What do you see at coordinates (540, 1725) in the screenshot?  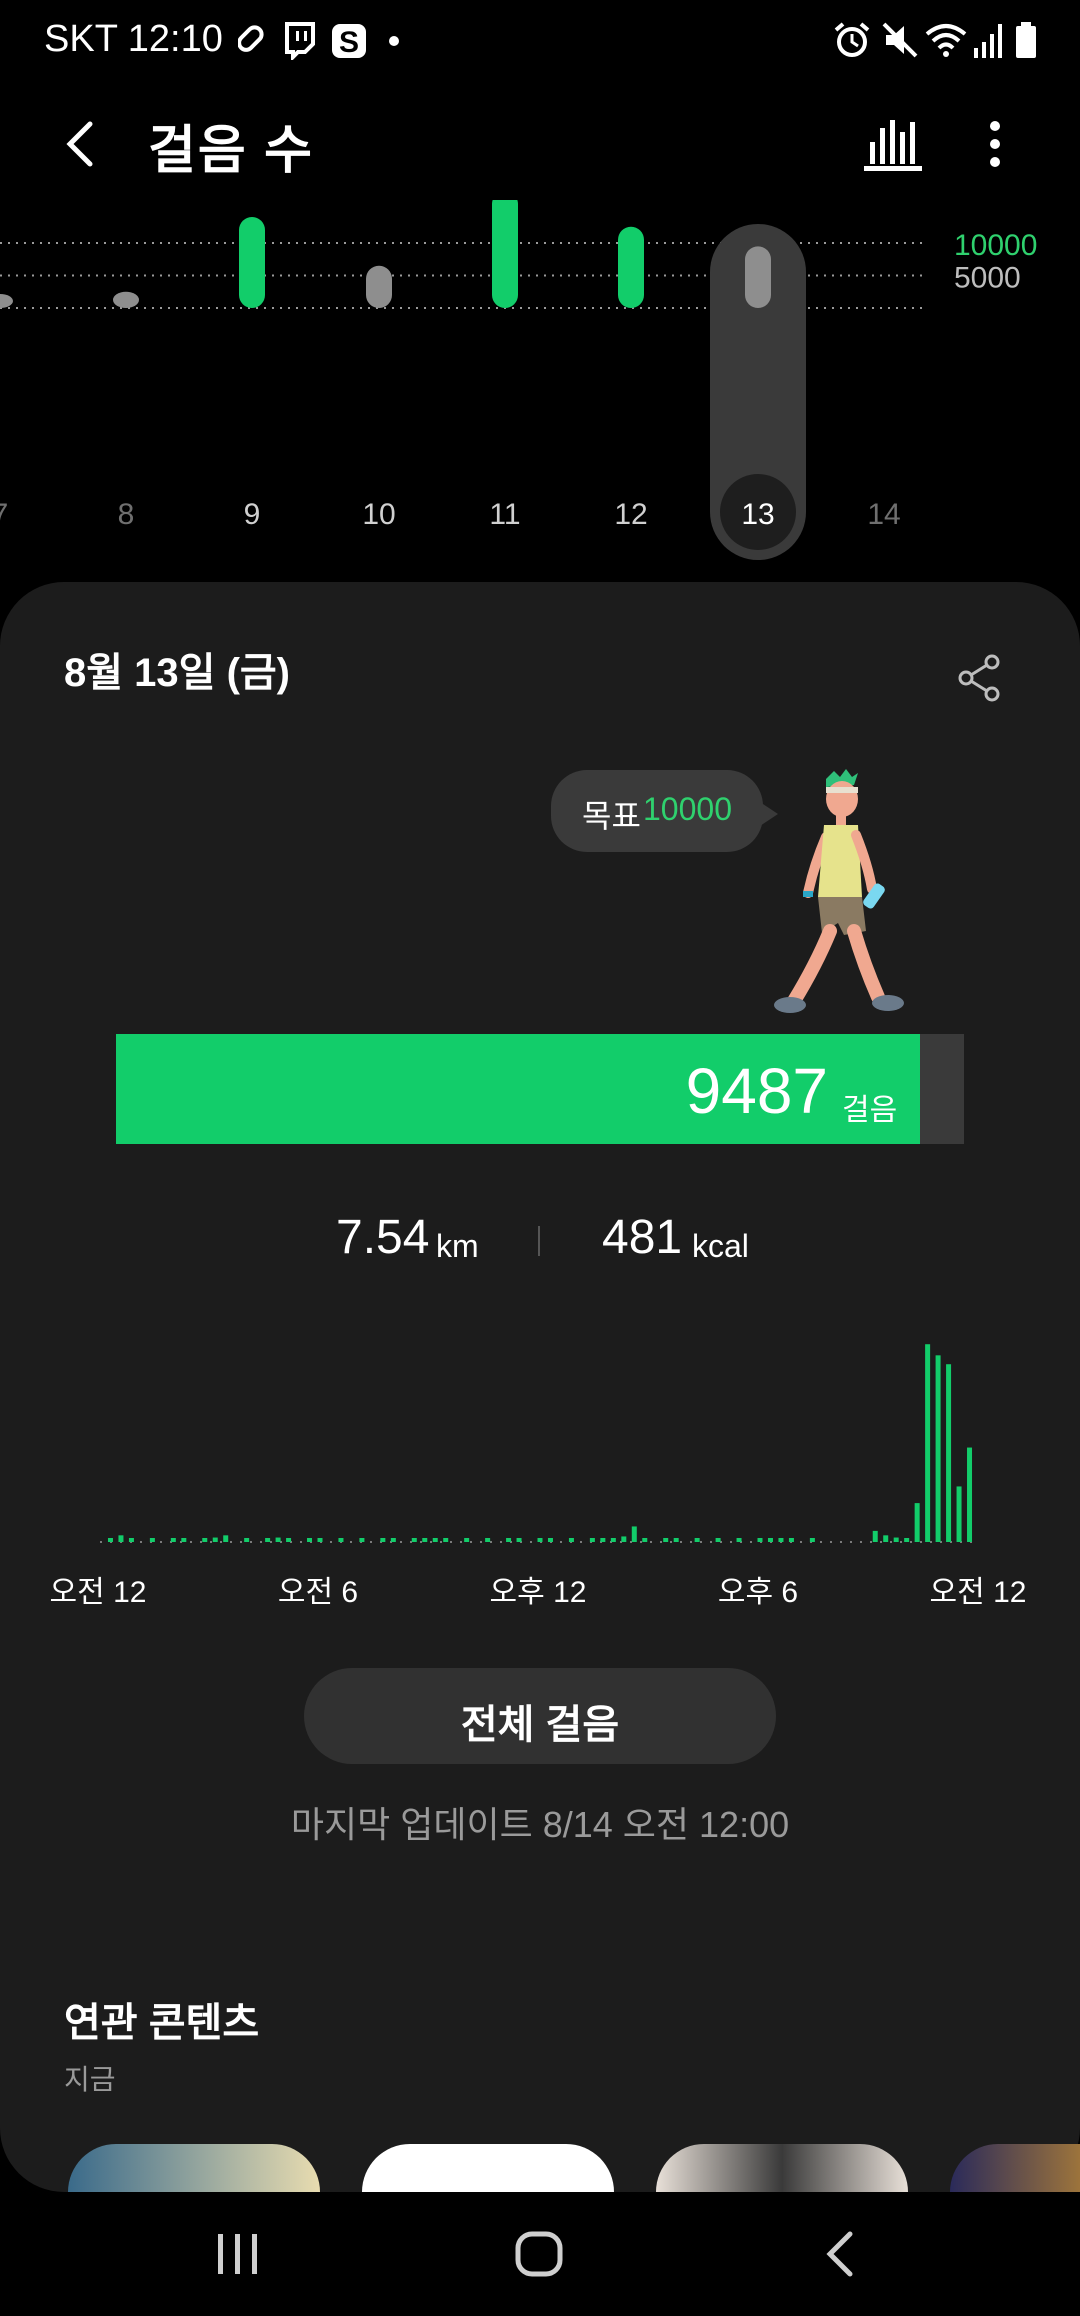 I see `total-steps-label: 전체 걸음` at bounding box center [540, 1725].